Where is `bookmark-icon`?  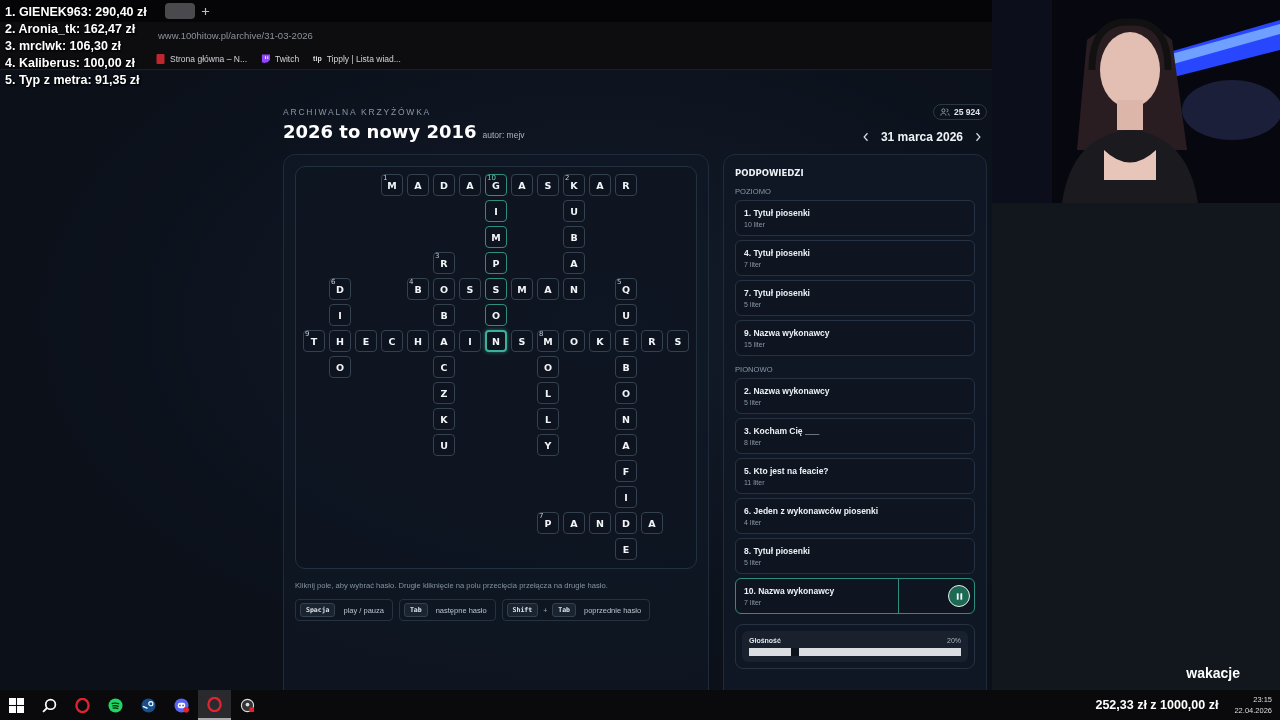
bookmark-icon is located at coordinates (160, 58).